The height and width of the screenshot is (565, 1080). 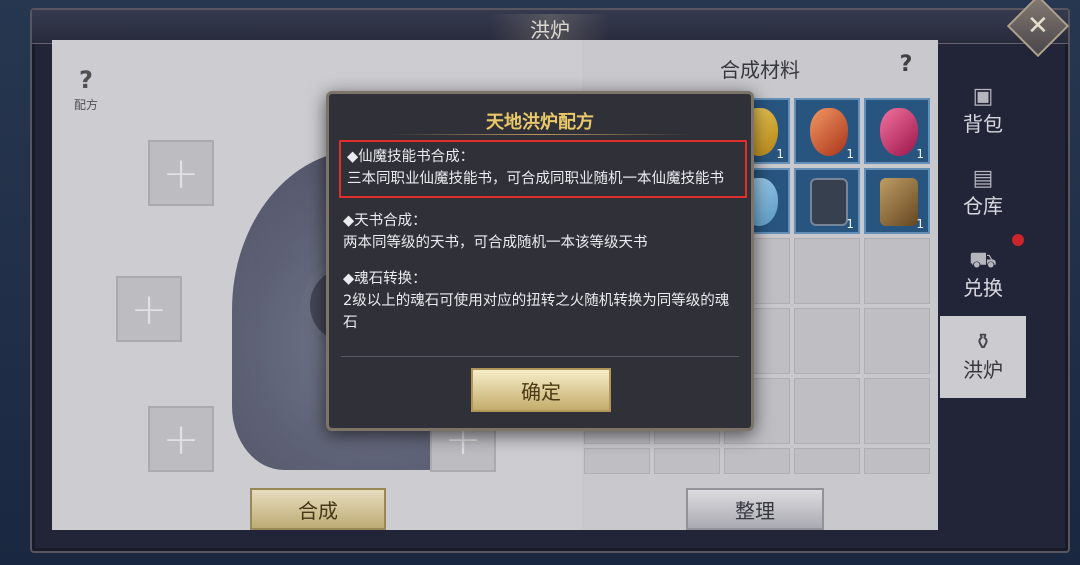 What do you see at coordinates (385, 221) in the screenshot?
I see `rule-name: ◆天书合成：` at bounding box center [385, 221].